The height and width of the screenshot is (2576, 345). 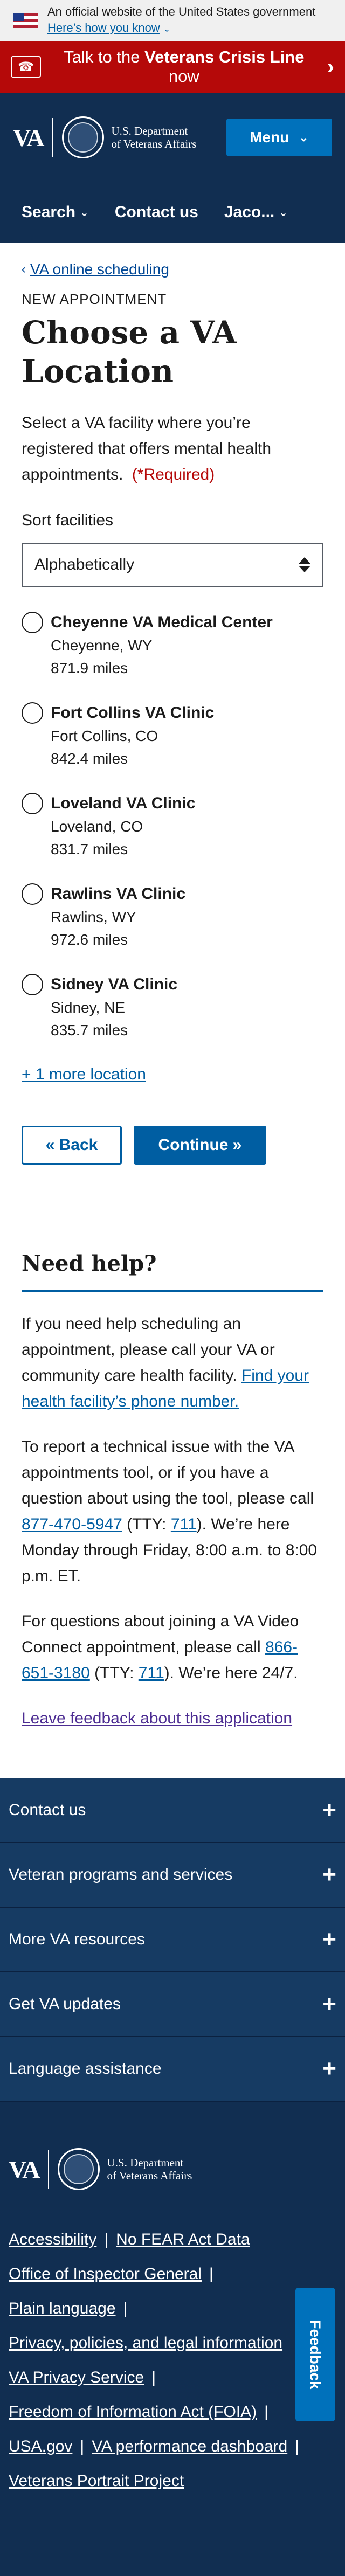 I want to click on chevron-right-icon: ›, so click(x=330, y=66).